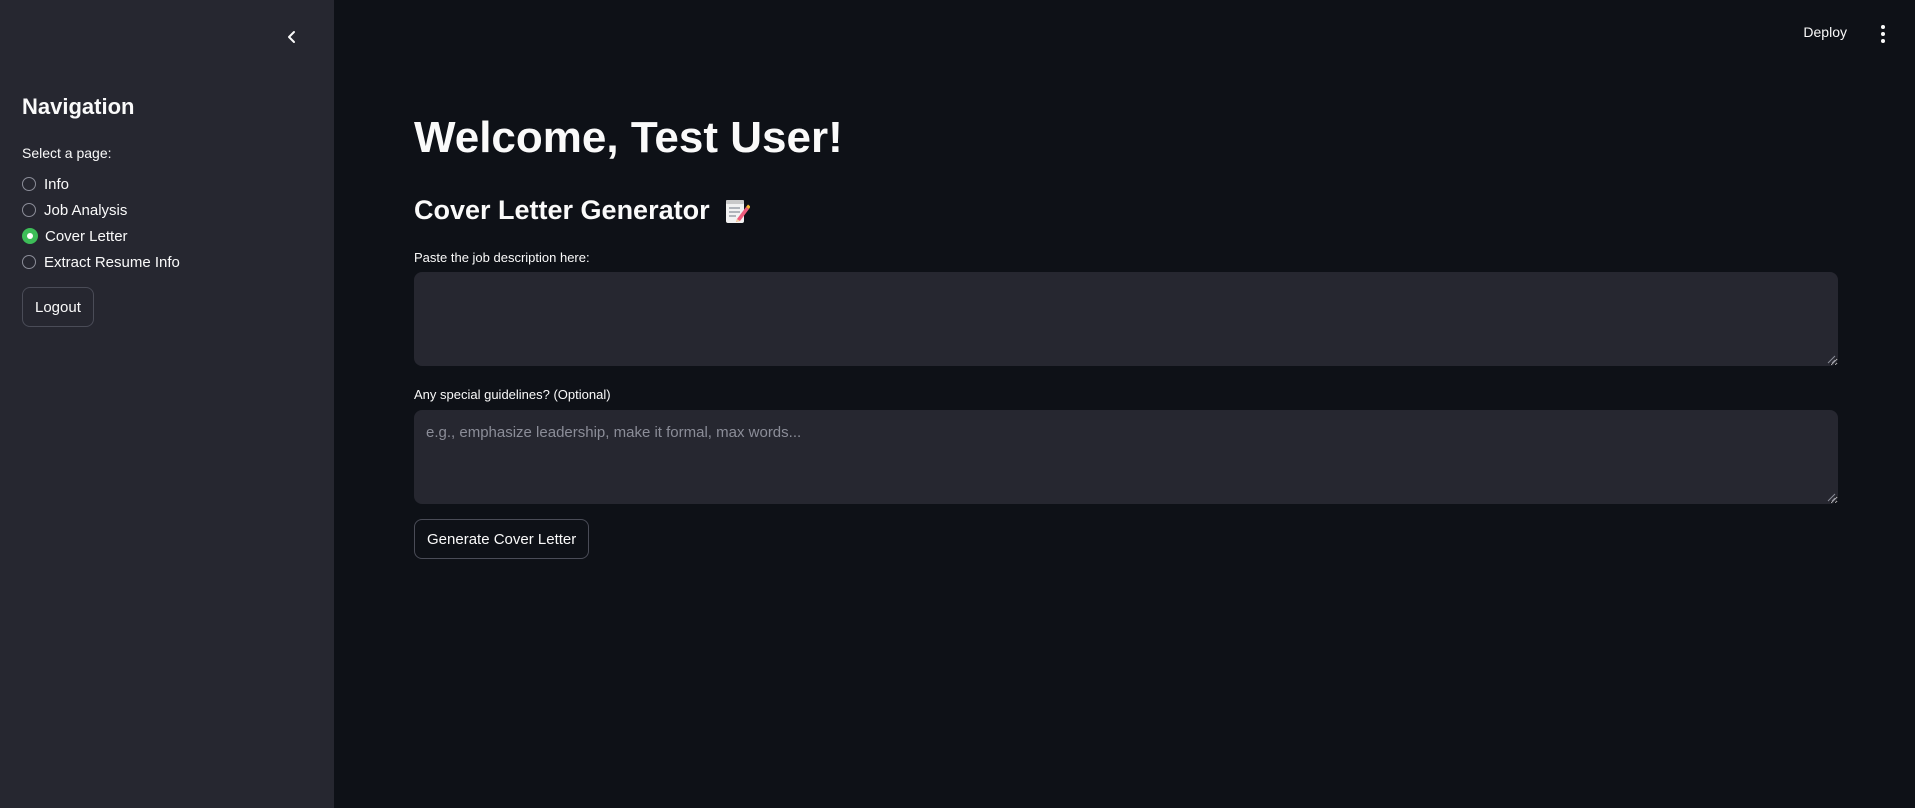  I want to click on radio-option-extract-resume-info: Extract Resume Info, so click(101, 262).